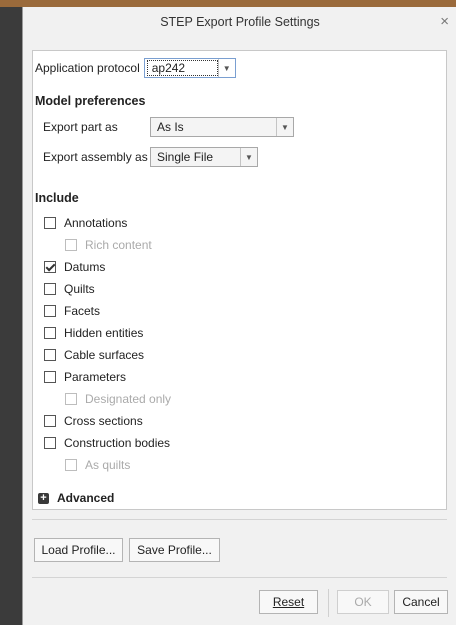 The width and height of the screenshot is (456, 625). I want to click on checkbox-facets: Facets, so click(72, 311).